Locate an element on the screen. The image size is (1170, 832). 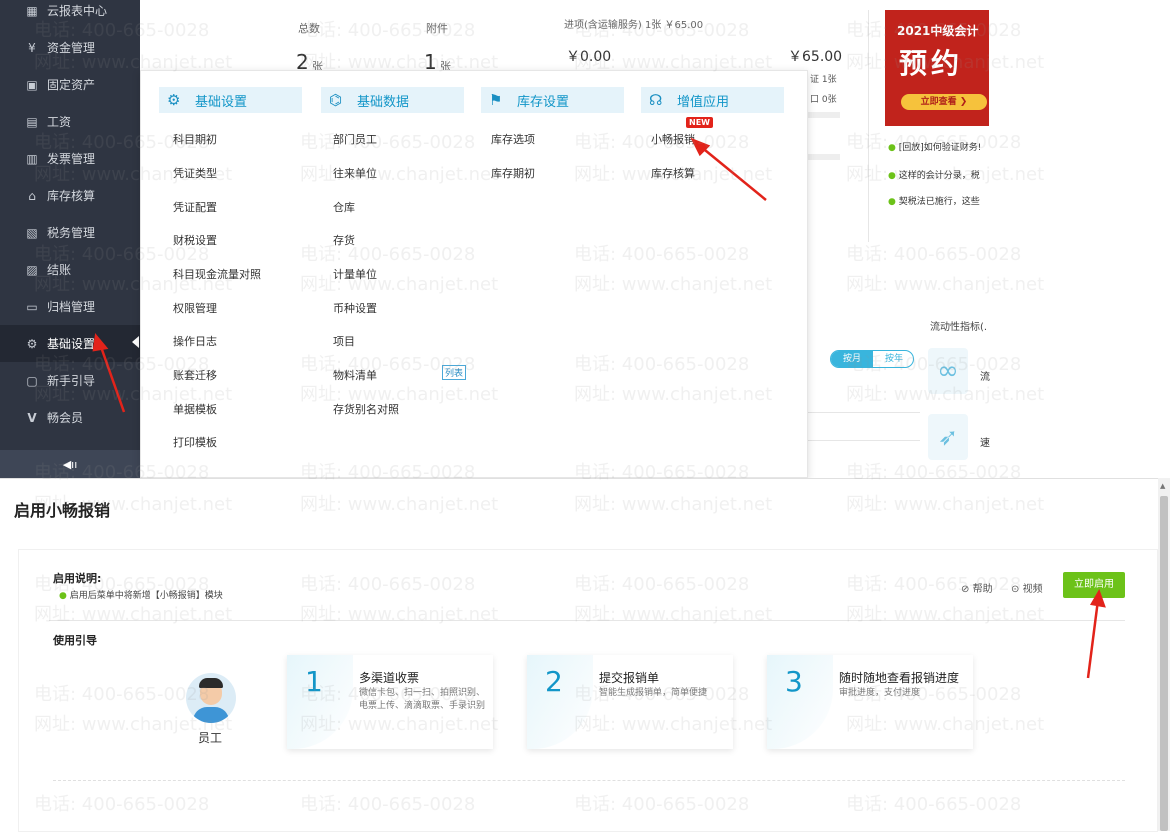
arrow-expense-line is located at coordinates (733, 173).